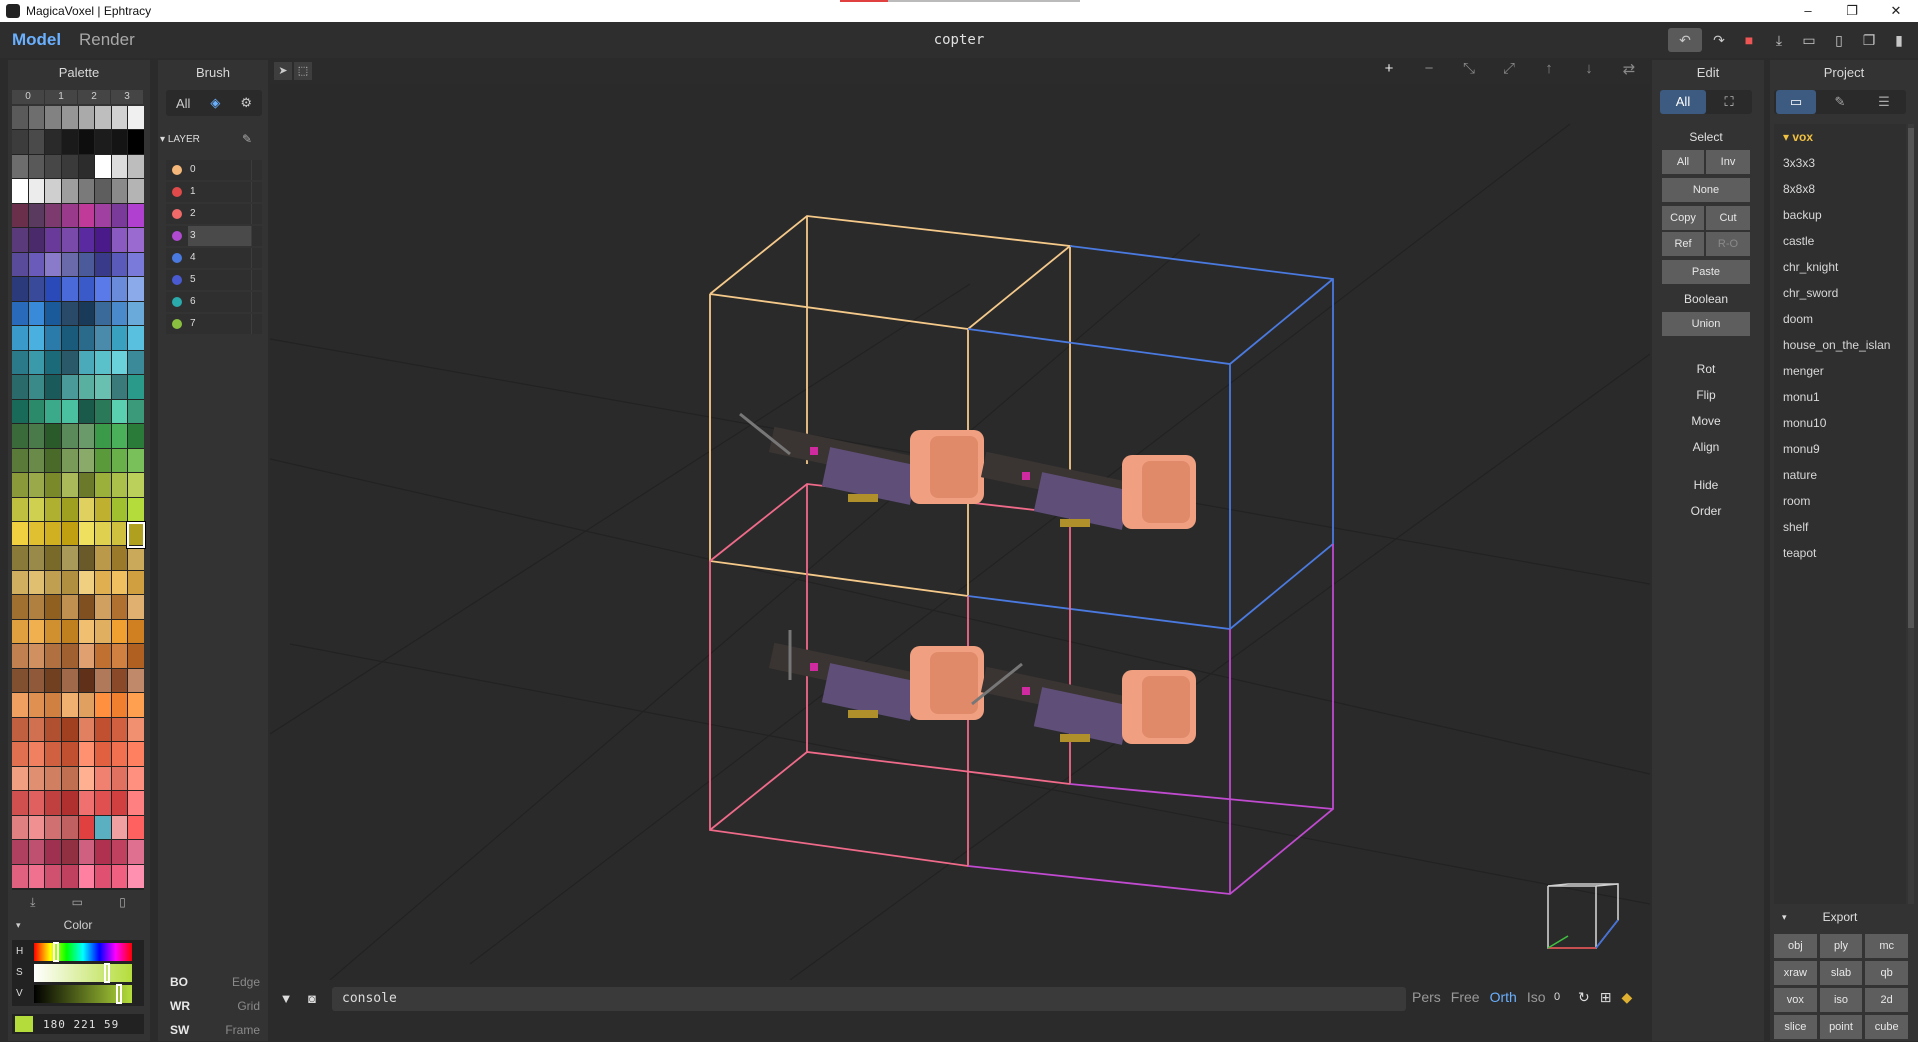 The width and height of the screenshot is (1918, 1042). What do you see at coordinates (1840, 319) in the screenshot?
I see `project-file-item: doom` at bounding box center [1840, 319].